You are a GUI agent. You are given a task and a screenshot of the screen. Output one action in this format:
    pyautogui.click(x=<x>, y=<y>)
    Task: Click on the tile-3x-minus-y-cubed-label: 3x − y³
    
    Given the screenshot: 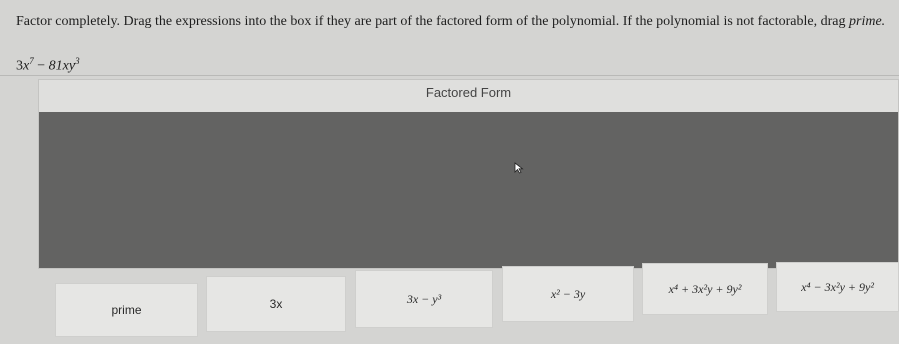 What is the action you would take?
    pyautogui.click(x=424, y=298)
    